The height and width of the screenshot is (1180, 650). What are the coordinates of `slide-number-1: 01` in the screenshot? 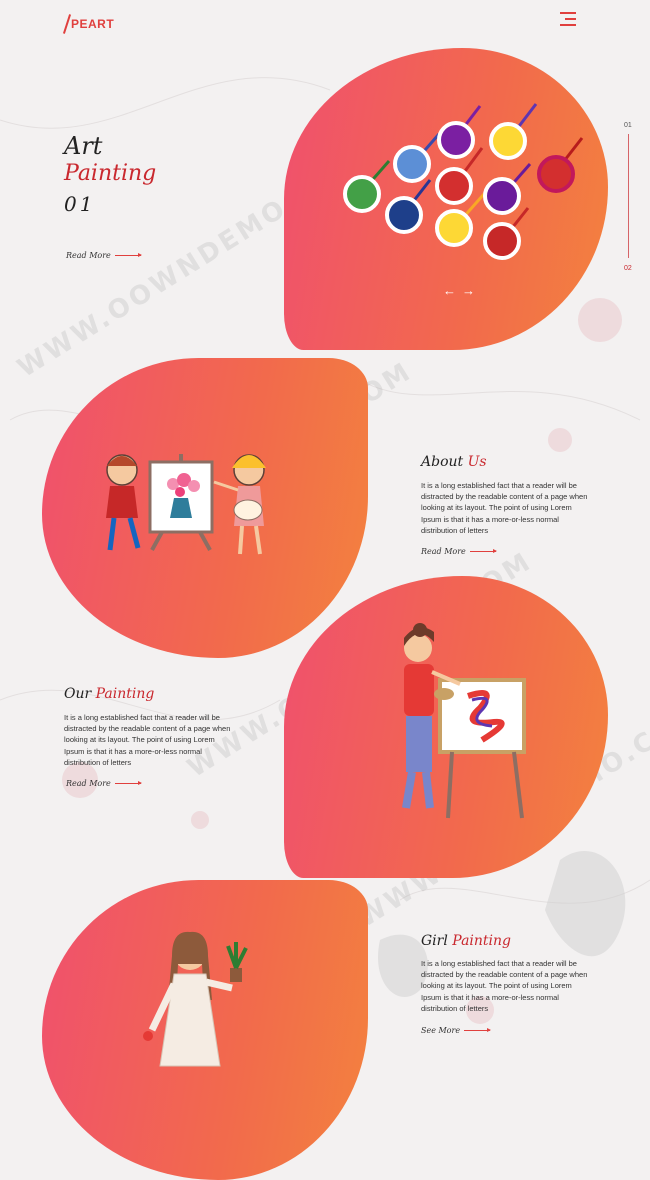 It's located at (628, 125).